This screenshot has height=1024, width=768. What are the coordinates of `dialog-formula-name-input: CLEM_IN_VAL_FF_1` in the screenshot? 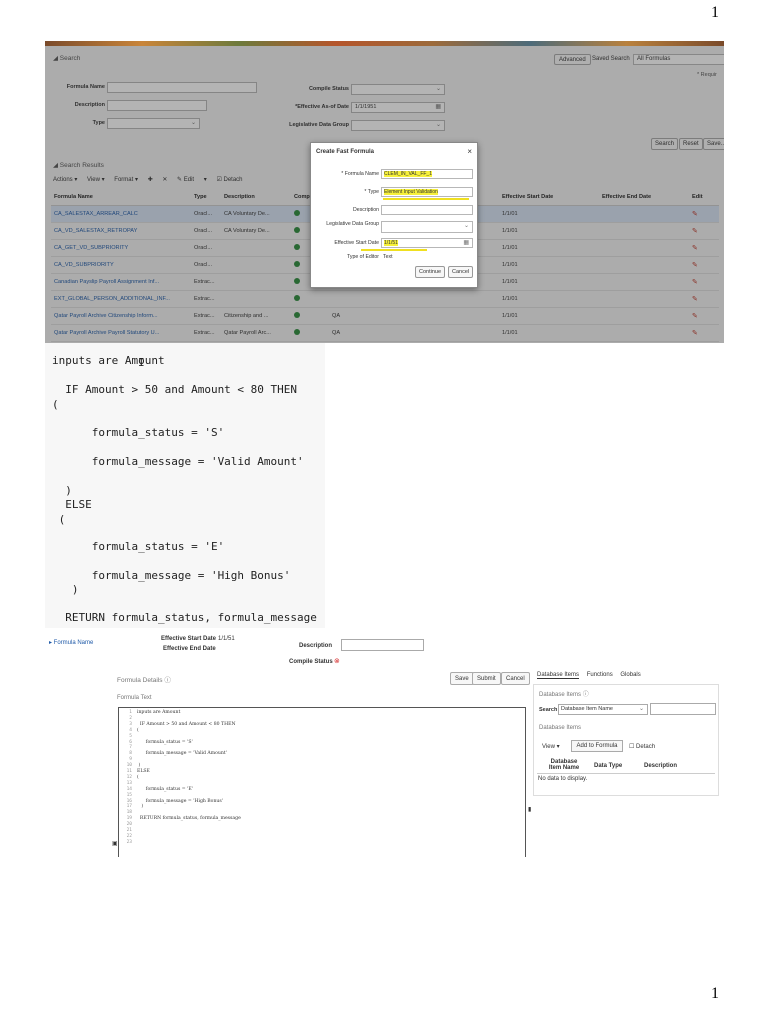 It's located at (427, 174).